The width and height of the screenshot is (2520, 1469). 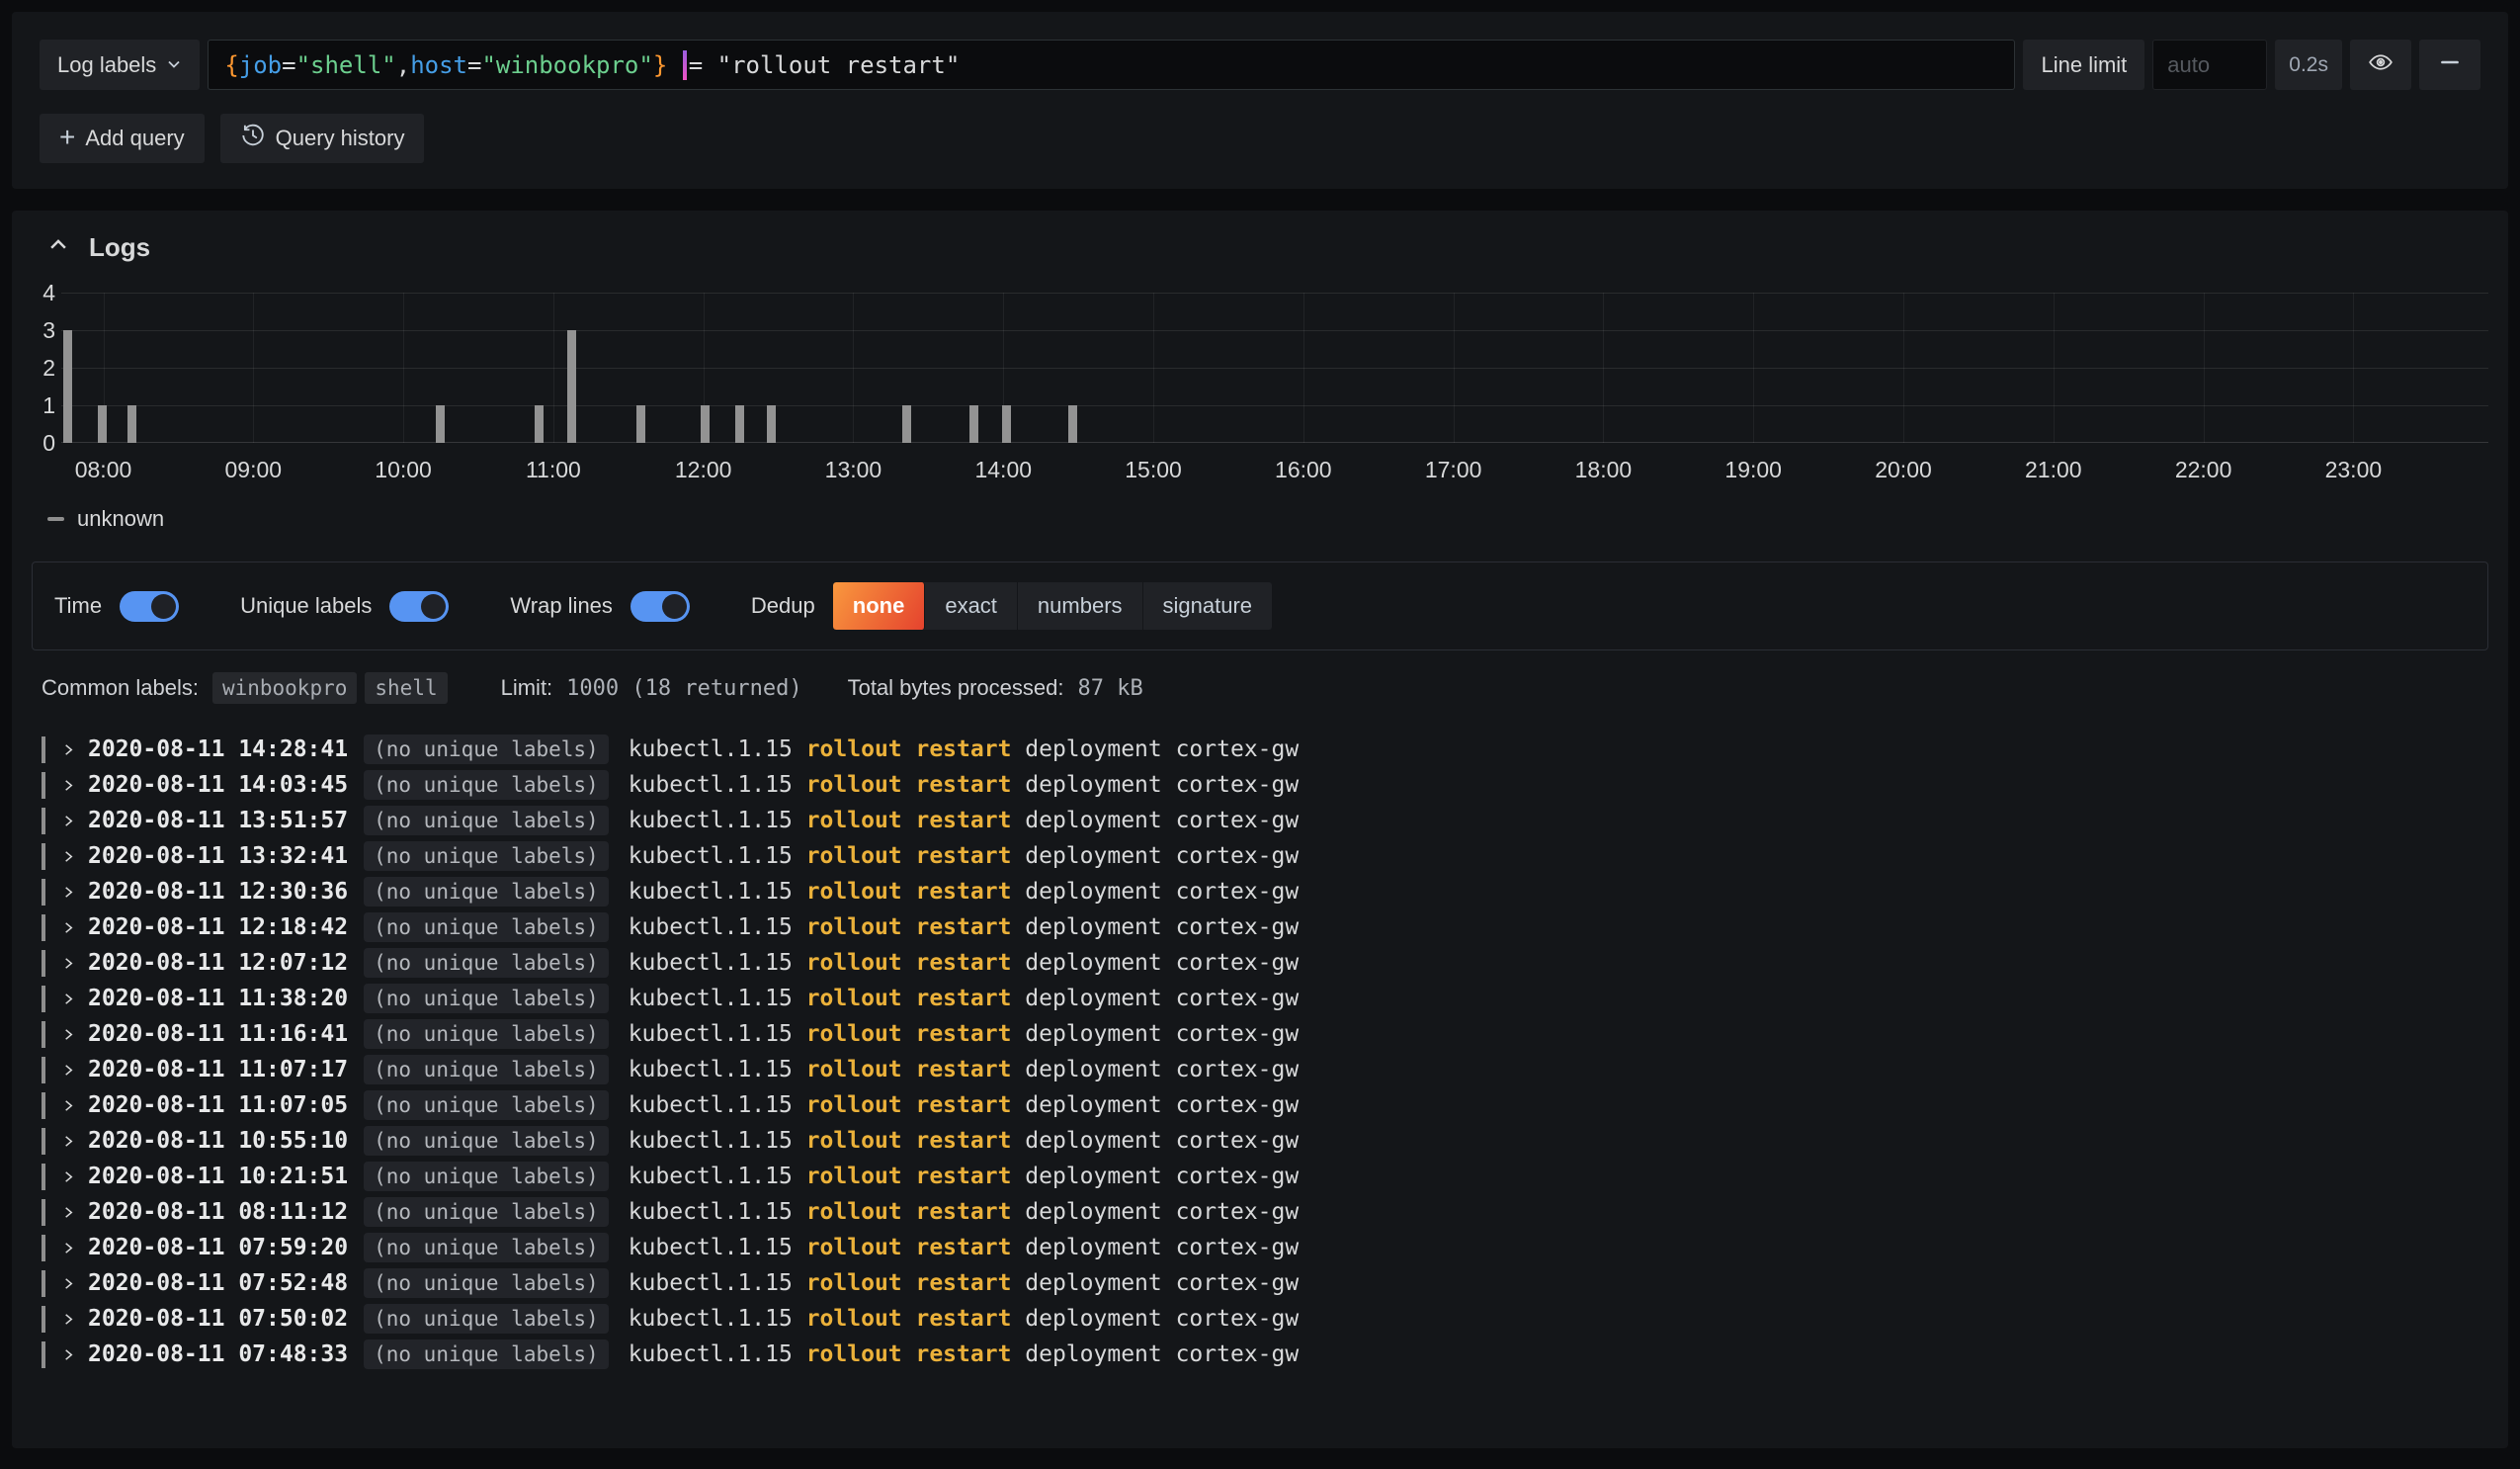 What do you see at coordinates (218, 856) in the screenshot?
I see `log-timestamp: 2020-08-11 13:32:41` at bounding box center [218, 856].